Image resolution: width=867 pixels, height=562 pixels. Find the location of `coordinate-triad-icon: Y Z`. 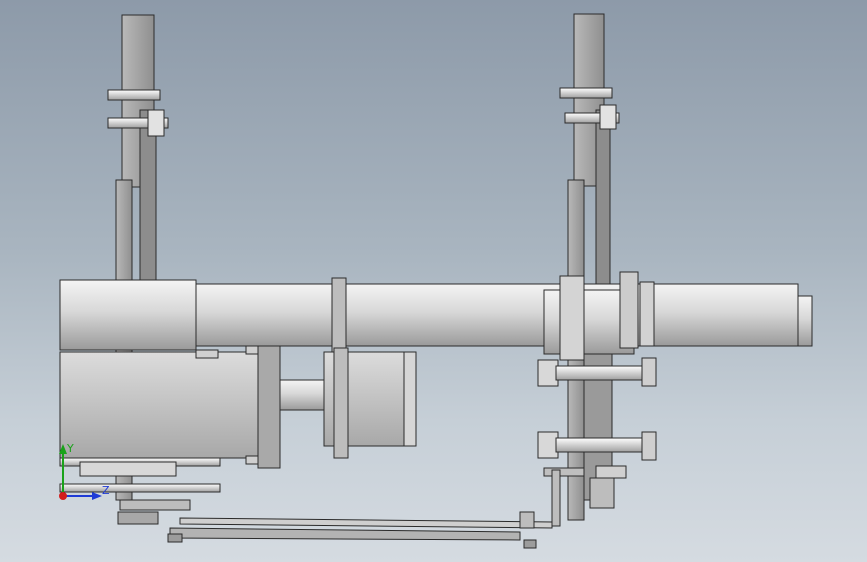

coordinate-triad-icon: Y Z is located at coordinates (84, 471).